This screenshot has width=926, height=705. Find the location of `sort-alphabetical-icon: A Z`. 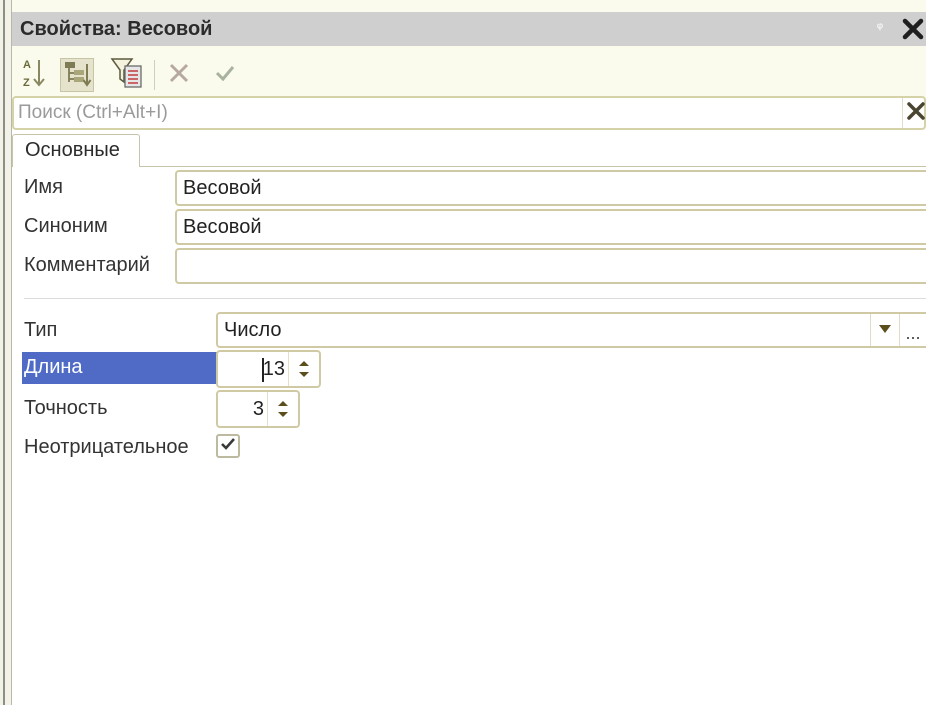

sort-alphabetical-icon: A Z is located at coordinates (35, 75).